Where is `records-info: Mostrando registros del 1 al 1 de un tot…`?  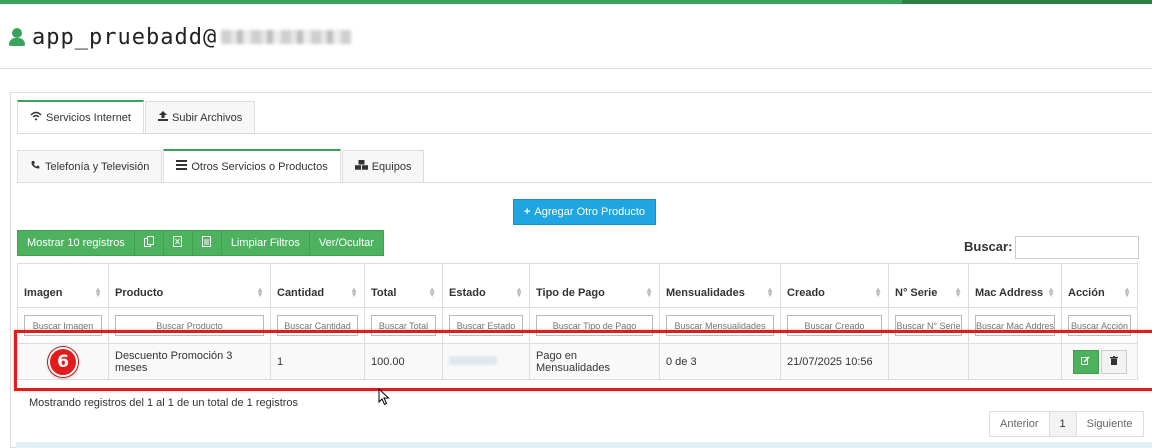 records-info: Mostrando registros del 1 al 1 de un tot… is located at coordinates (164, 403).